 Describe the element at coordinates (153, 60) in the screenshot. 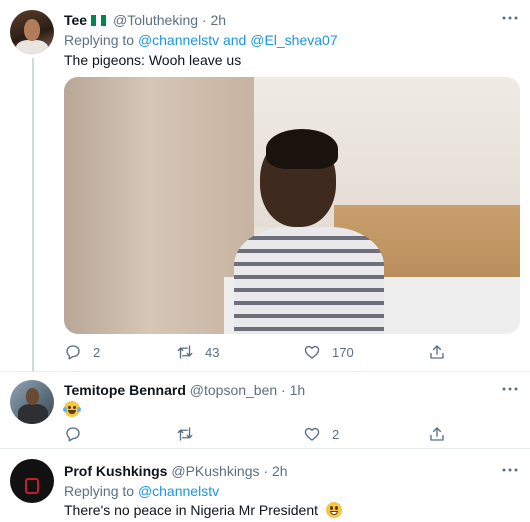

I see `tweet-text: The pigeons: Wooh leave us` at that location.